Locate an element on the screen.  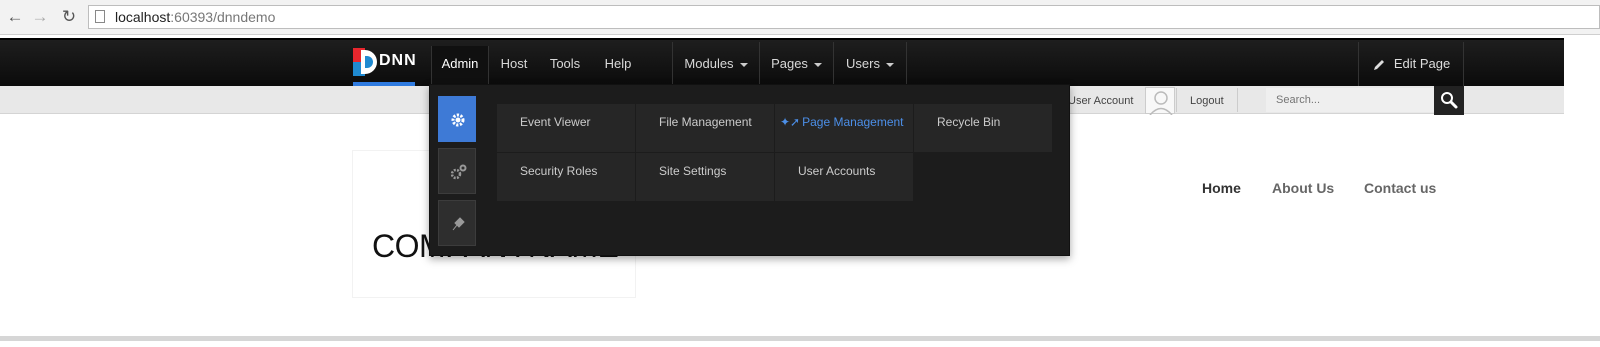
site-nav-home: Home is located at coordinates (1221, 188).